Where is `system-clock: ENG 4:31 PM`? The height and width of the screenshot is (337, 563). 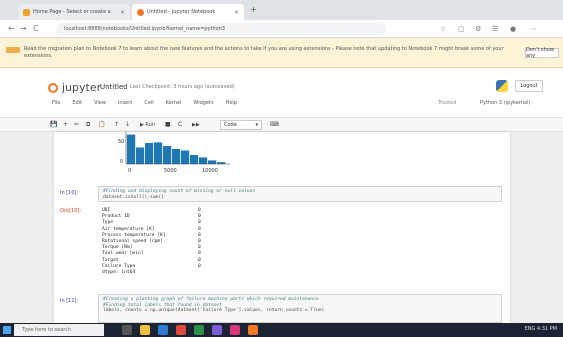
system-clock: ENG 4:31 PM is located at coordinates (540, 329).